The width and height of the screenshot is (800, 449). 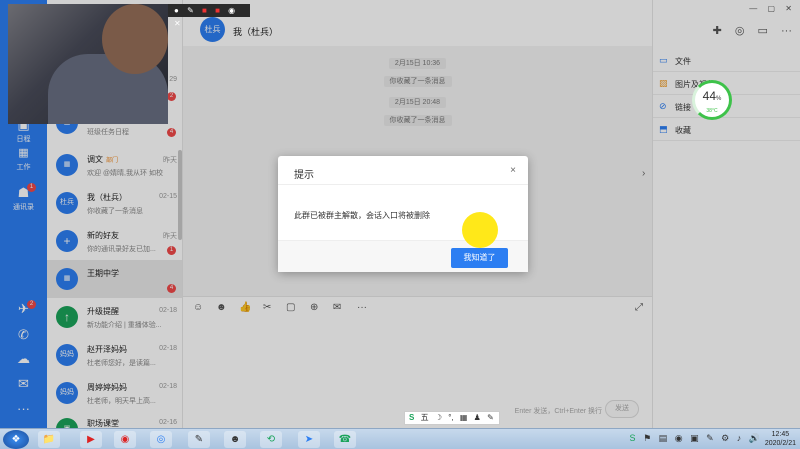 I want to click on moon-icon: ☽, so click(x=438, y=417).